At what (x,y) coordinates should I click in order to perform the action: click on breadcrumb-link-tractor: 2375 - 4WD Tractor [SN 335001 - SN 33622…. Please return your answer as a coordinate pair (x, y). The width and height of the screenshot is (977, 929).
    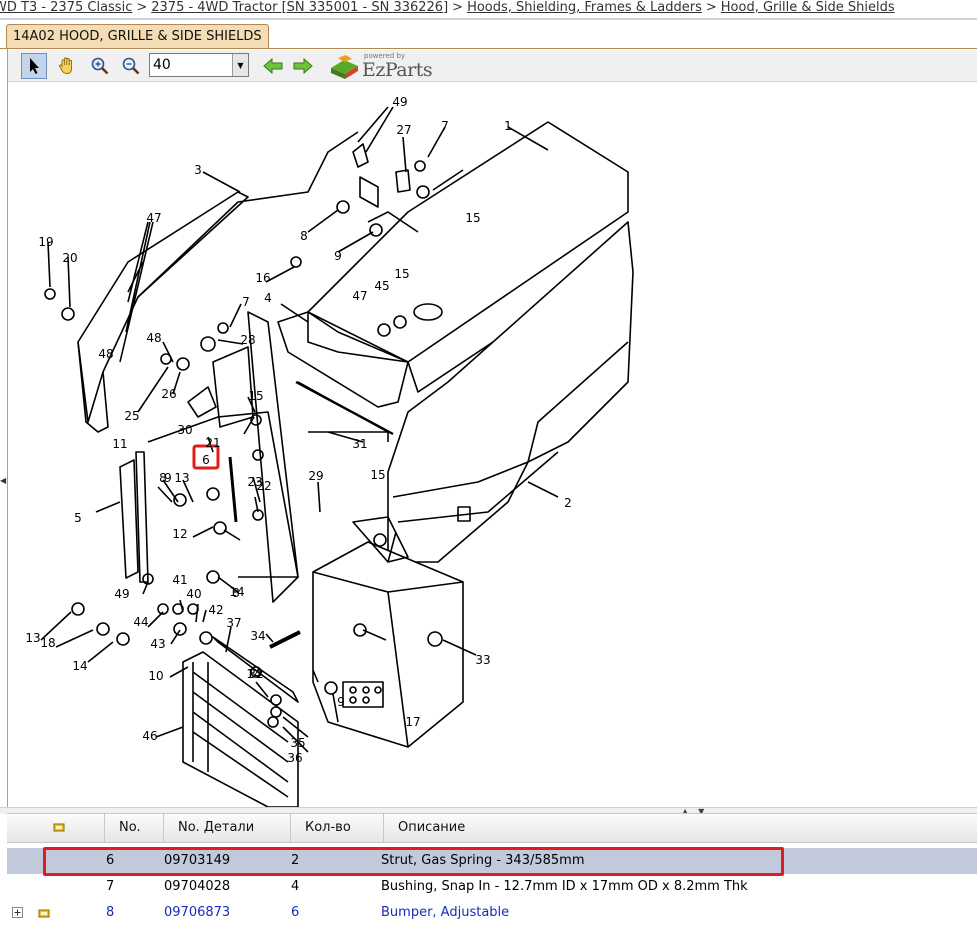
    Looking at the image, I should click on (299, 7).